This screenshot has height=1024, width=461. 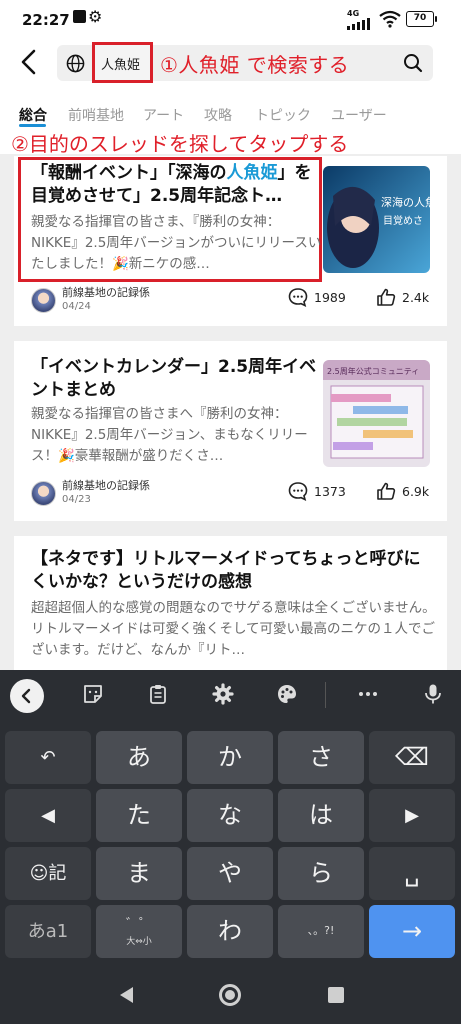 What do you see at coordinates (321, 757) in the screenshot?
I see `key-sa: さ` at bounding box center [321, 757].